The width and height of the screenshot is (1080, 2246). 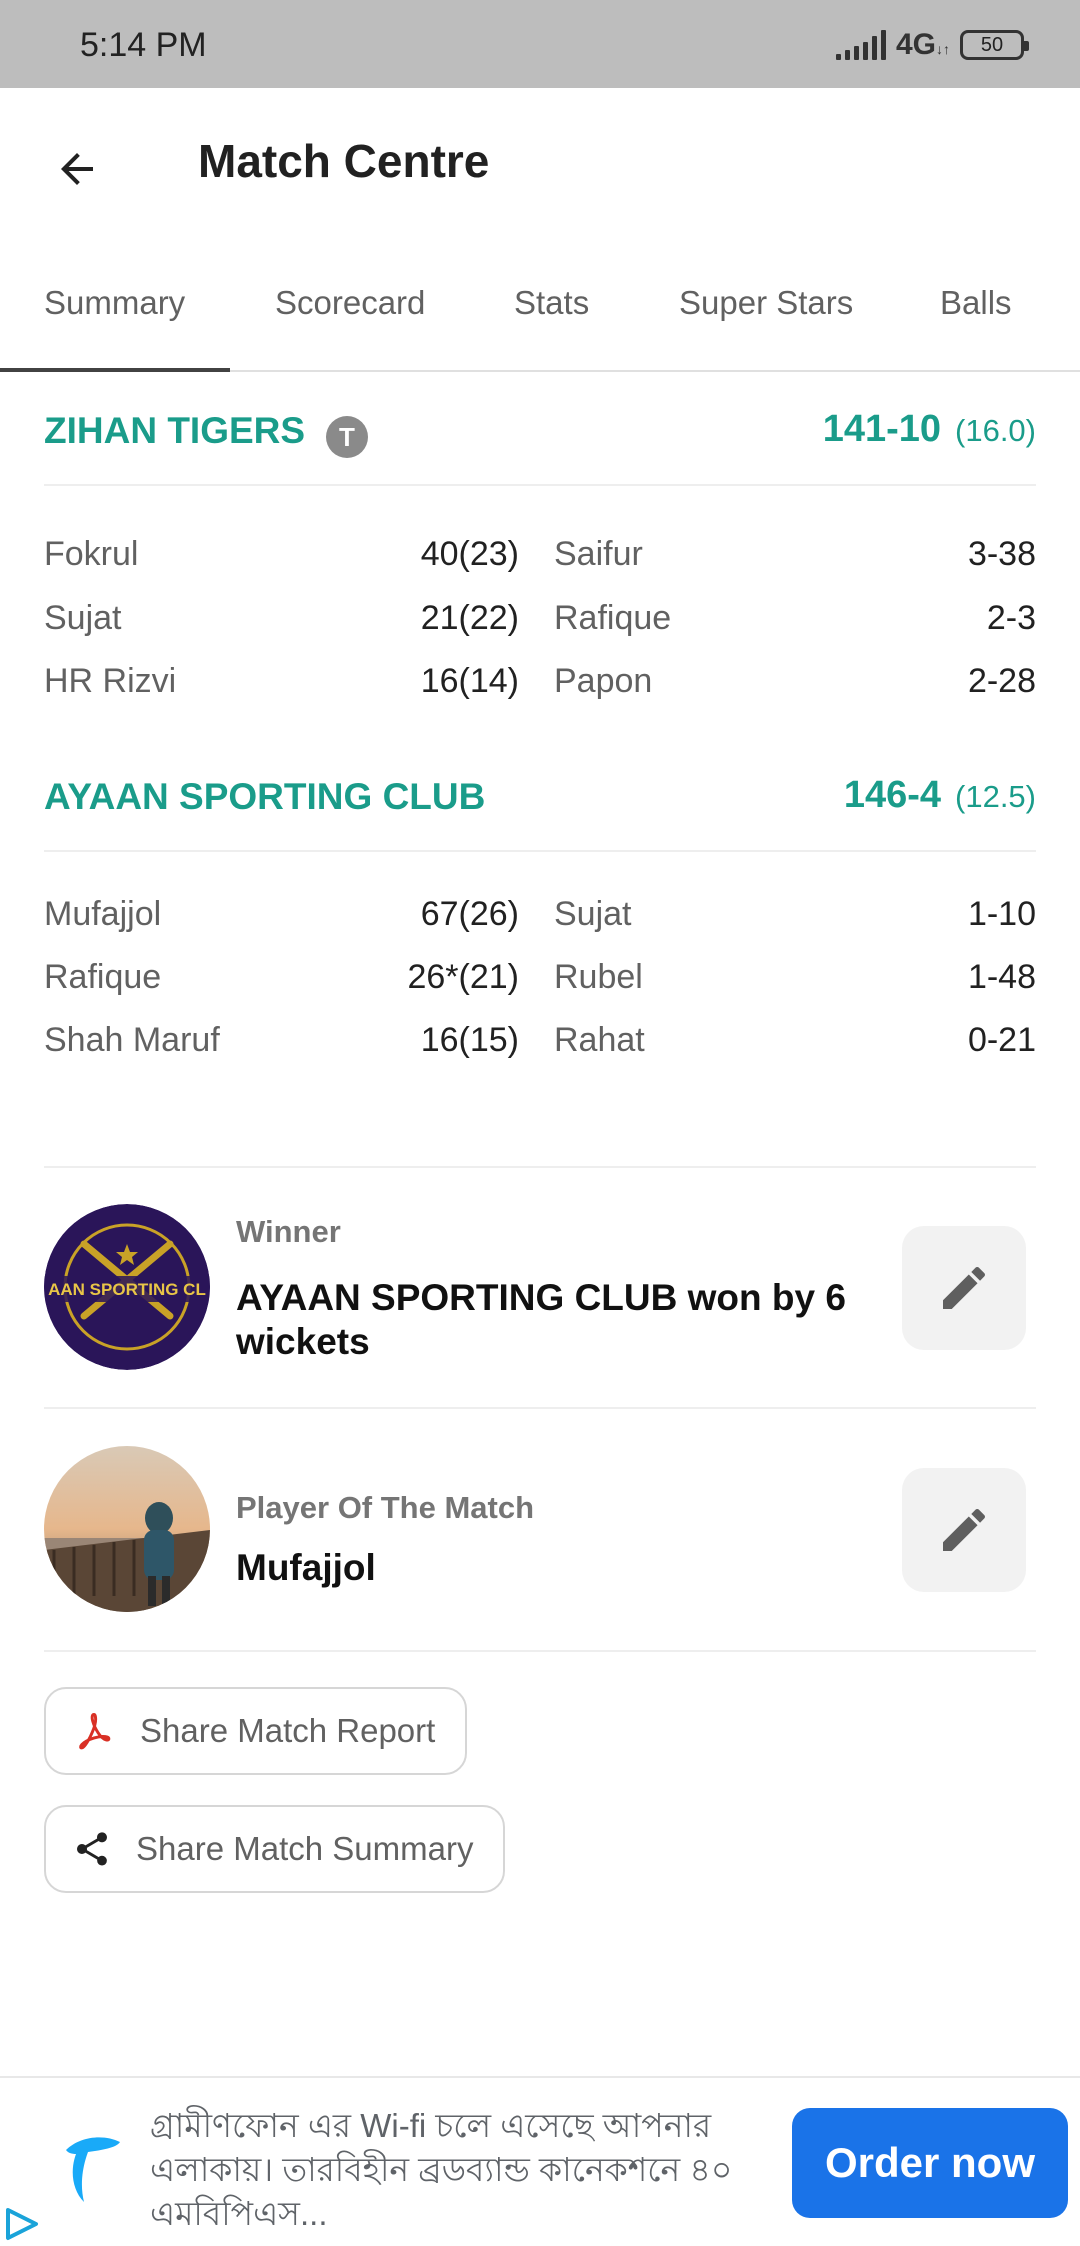 What do you see at coordinates (22, 2224) in the screenshot?
I see `ad-choices-icon` at bounding box center [22, 2224].